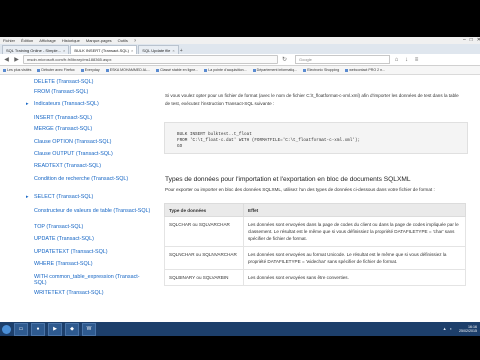 This screenshot has width=480, height=360. Describe the element at coordinates (240, 329) in the screenshot. I see `windows-taskbar: ▭ ● ▶ ◆ W` at that location.